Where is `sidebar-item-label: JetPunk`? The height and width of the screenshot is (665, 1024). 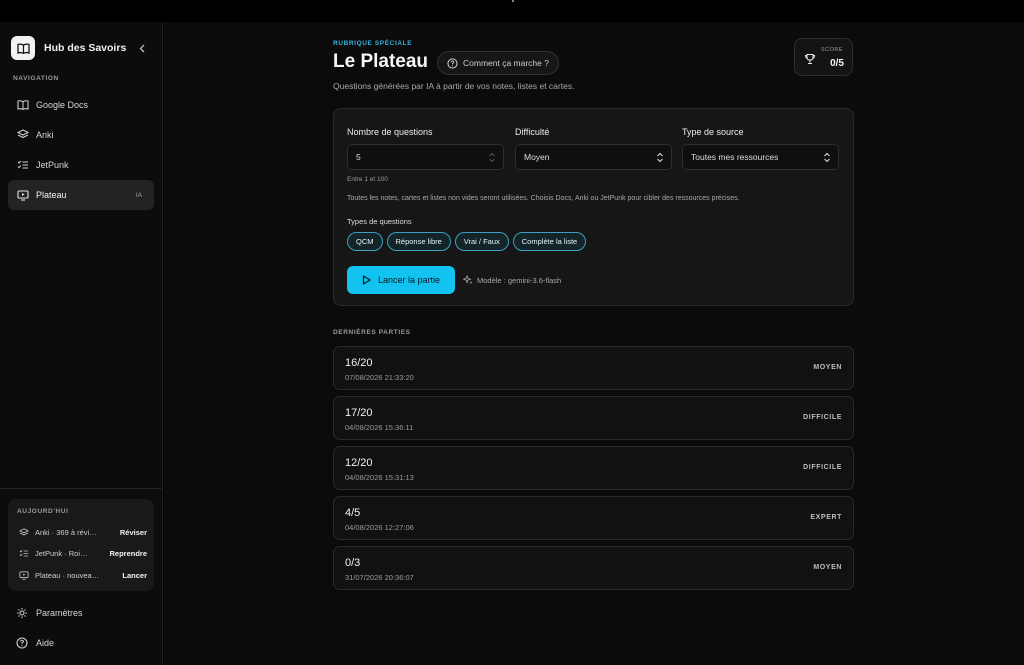
sidebar-item-label: JetPunk is located at coordinates (52, 164).